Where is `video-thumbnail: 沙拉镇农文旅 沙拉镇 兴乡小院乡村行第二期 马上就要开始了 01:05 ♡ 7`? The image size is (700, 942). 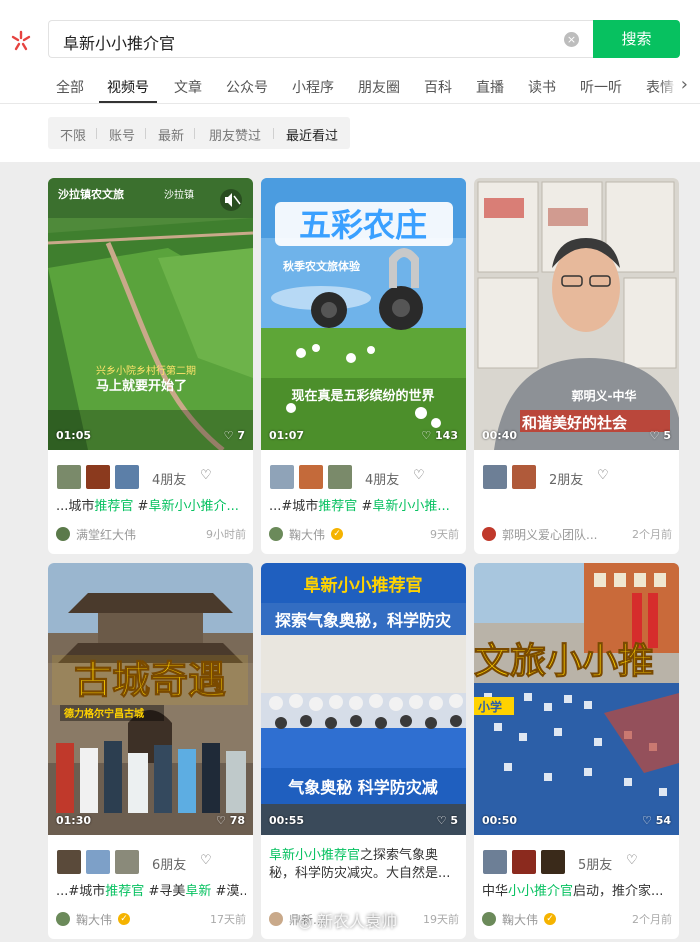 video-thumbnail: 沙拉镇农文旅 沙拉镇 兴乡小院乡村行第二期 马上就要开始了 01:05 ♡ 7 is located at coordinates (150, 314).